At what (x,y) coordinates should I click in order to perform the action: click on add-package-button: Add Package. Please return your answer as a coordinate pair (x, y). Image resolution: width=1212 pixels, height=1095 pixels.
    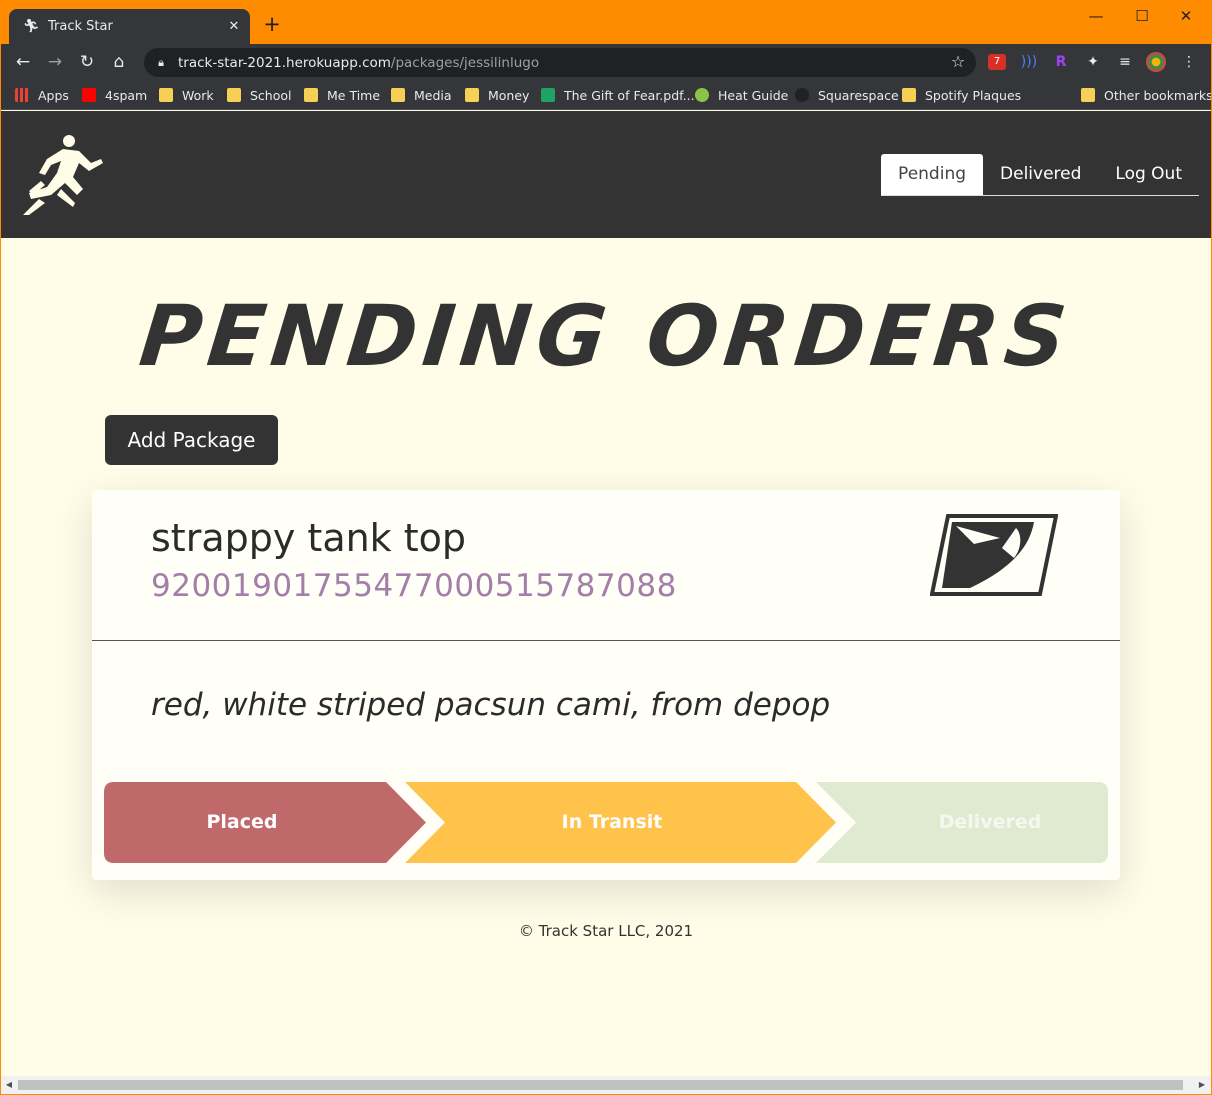
    Looking at the image, I should click on (191, 440).